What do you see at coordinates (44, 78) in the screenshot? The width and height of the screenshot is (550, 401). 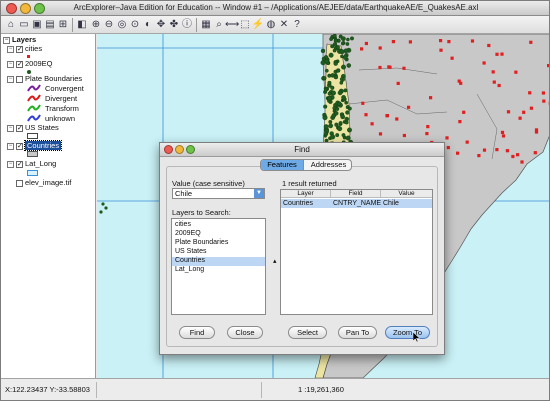 I see `layer-item-plate-boundaries: − Plate Boundaries` at bounding box center [44, 78].